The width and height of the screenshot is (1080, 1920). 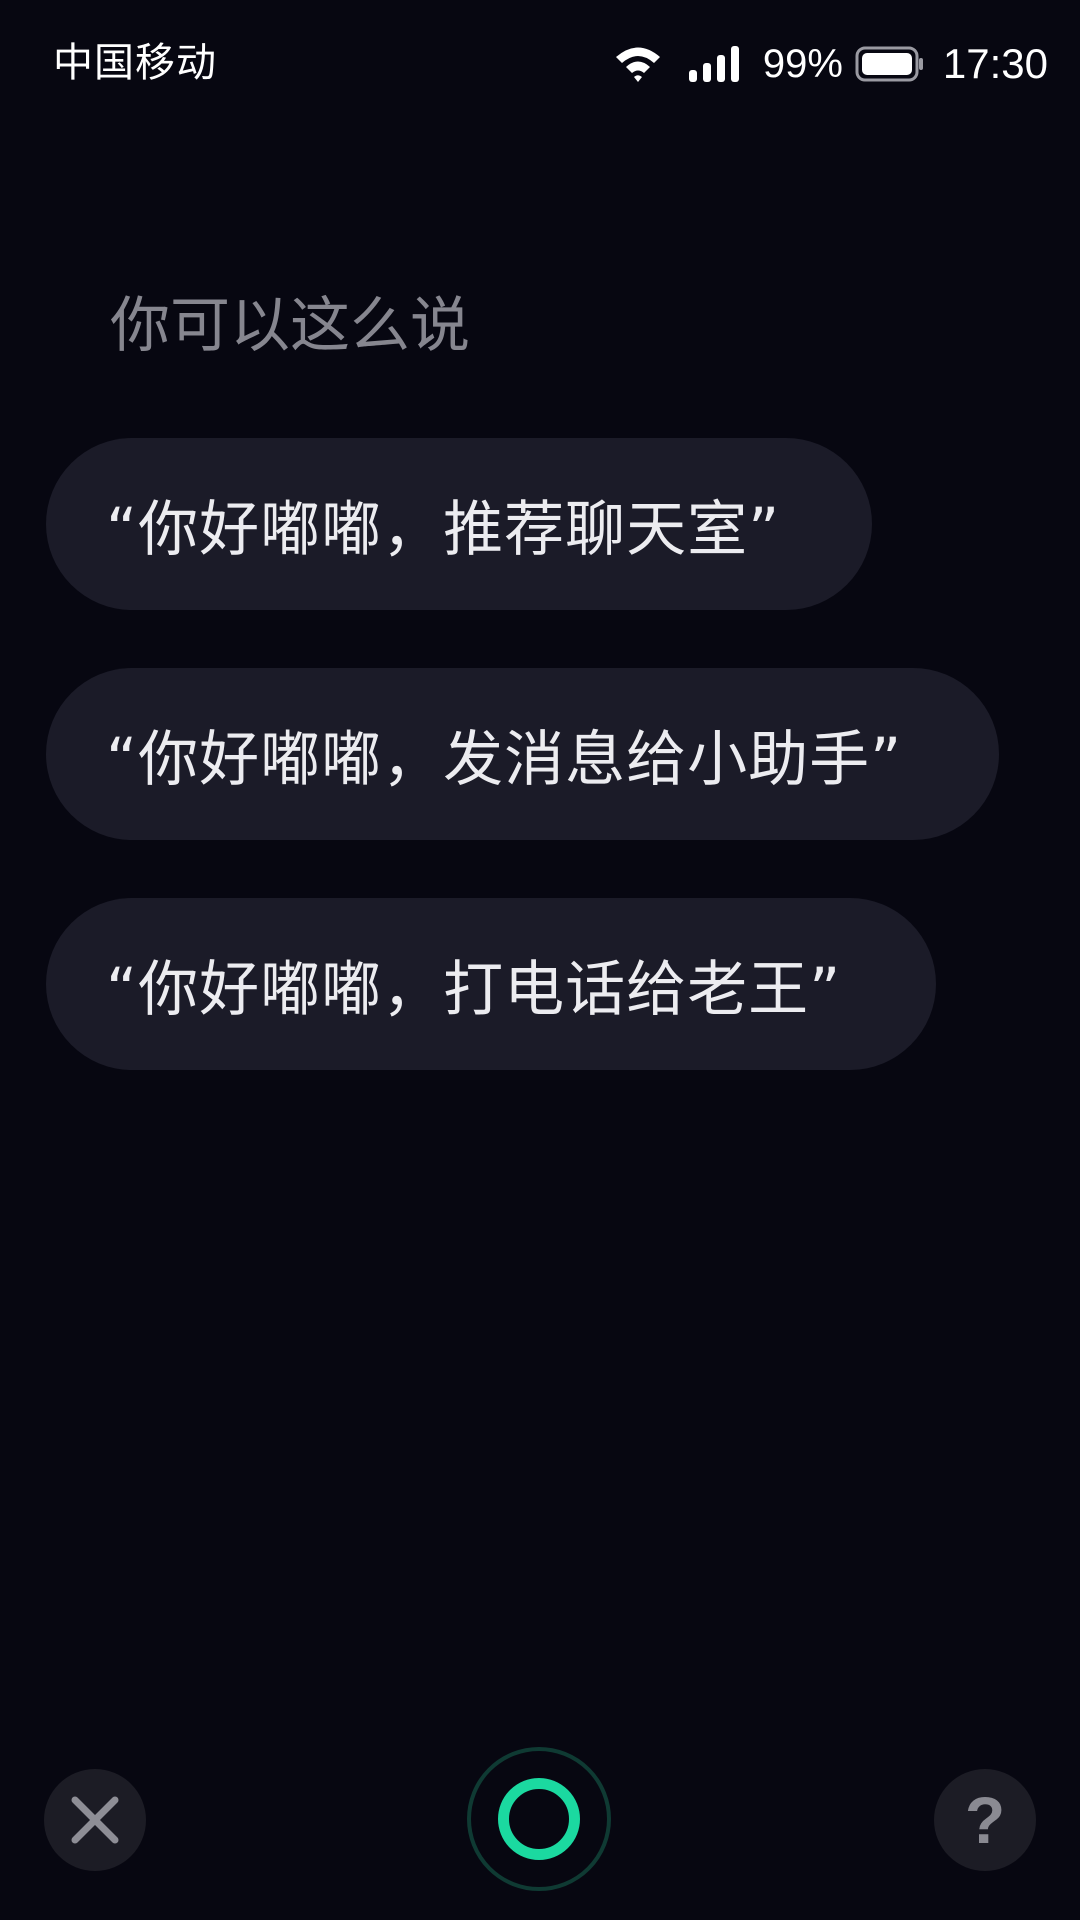 I want to click on close-button, so click(x=95, y=1820).